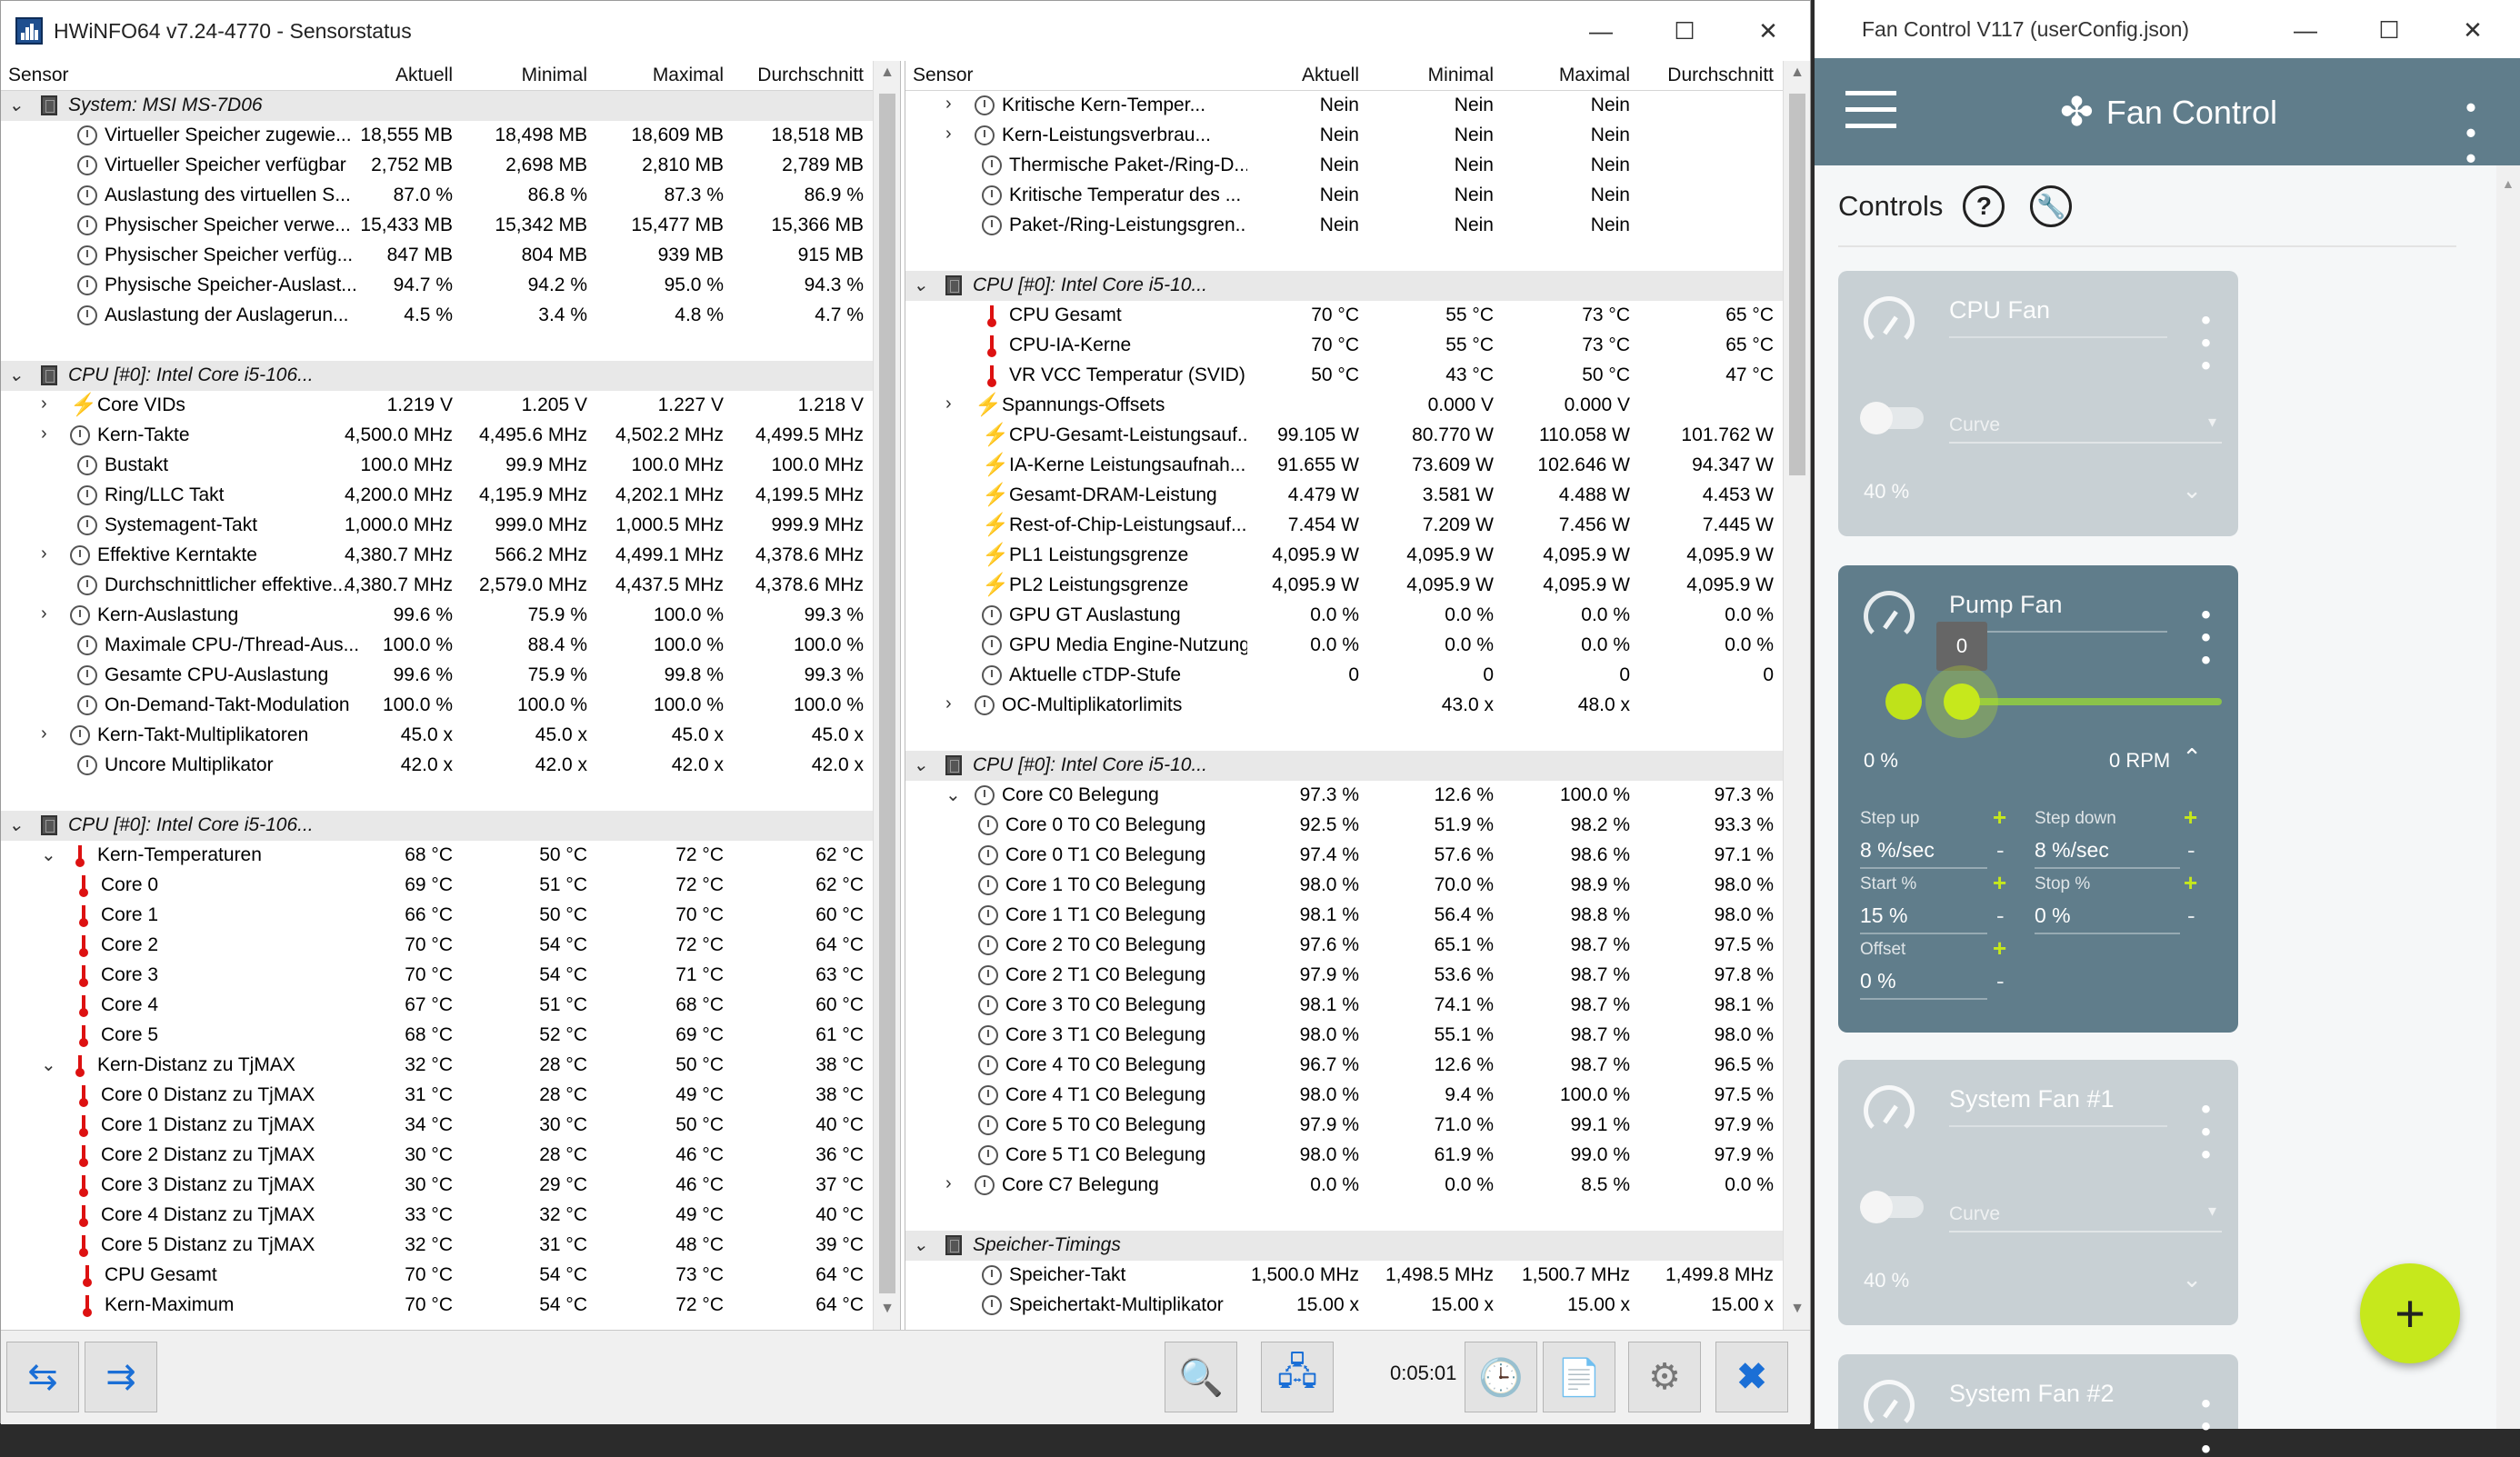 Image resolution: width=2520 pixels, height=1457 pixels. What do you see at coordinates (2038, 403) in the screenshot?
I see `control-card-cpu-fan: CPU Fan ••• Curve ▾ 40 % ⌄` at bounding box center [2038, 403].